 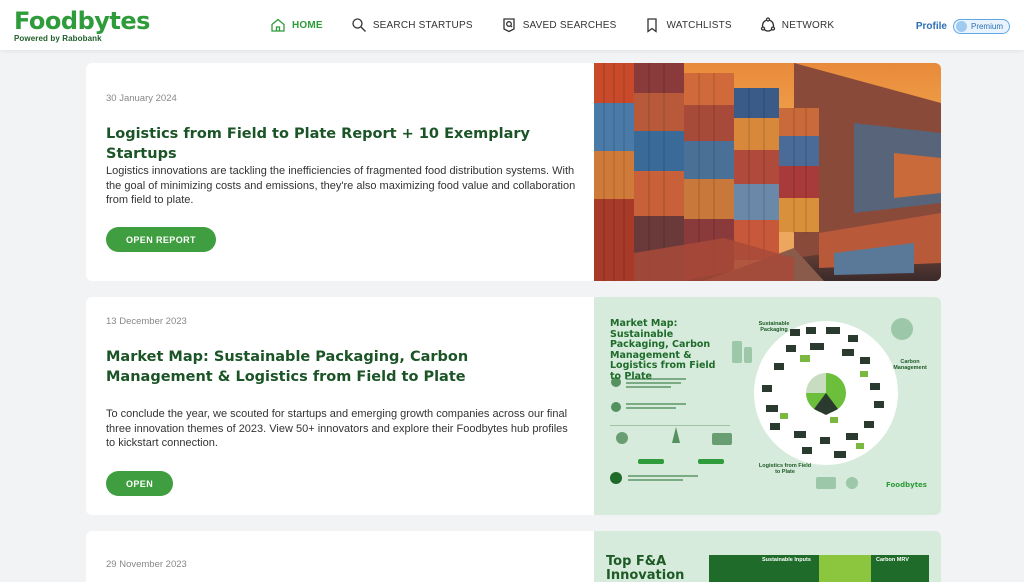 I want to click on nav-search-startups: SEARCH STARTUPS, so click(x=412, y=25).